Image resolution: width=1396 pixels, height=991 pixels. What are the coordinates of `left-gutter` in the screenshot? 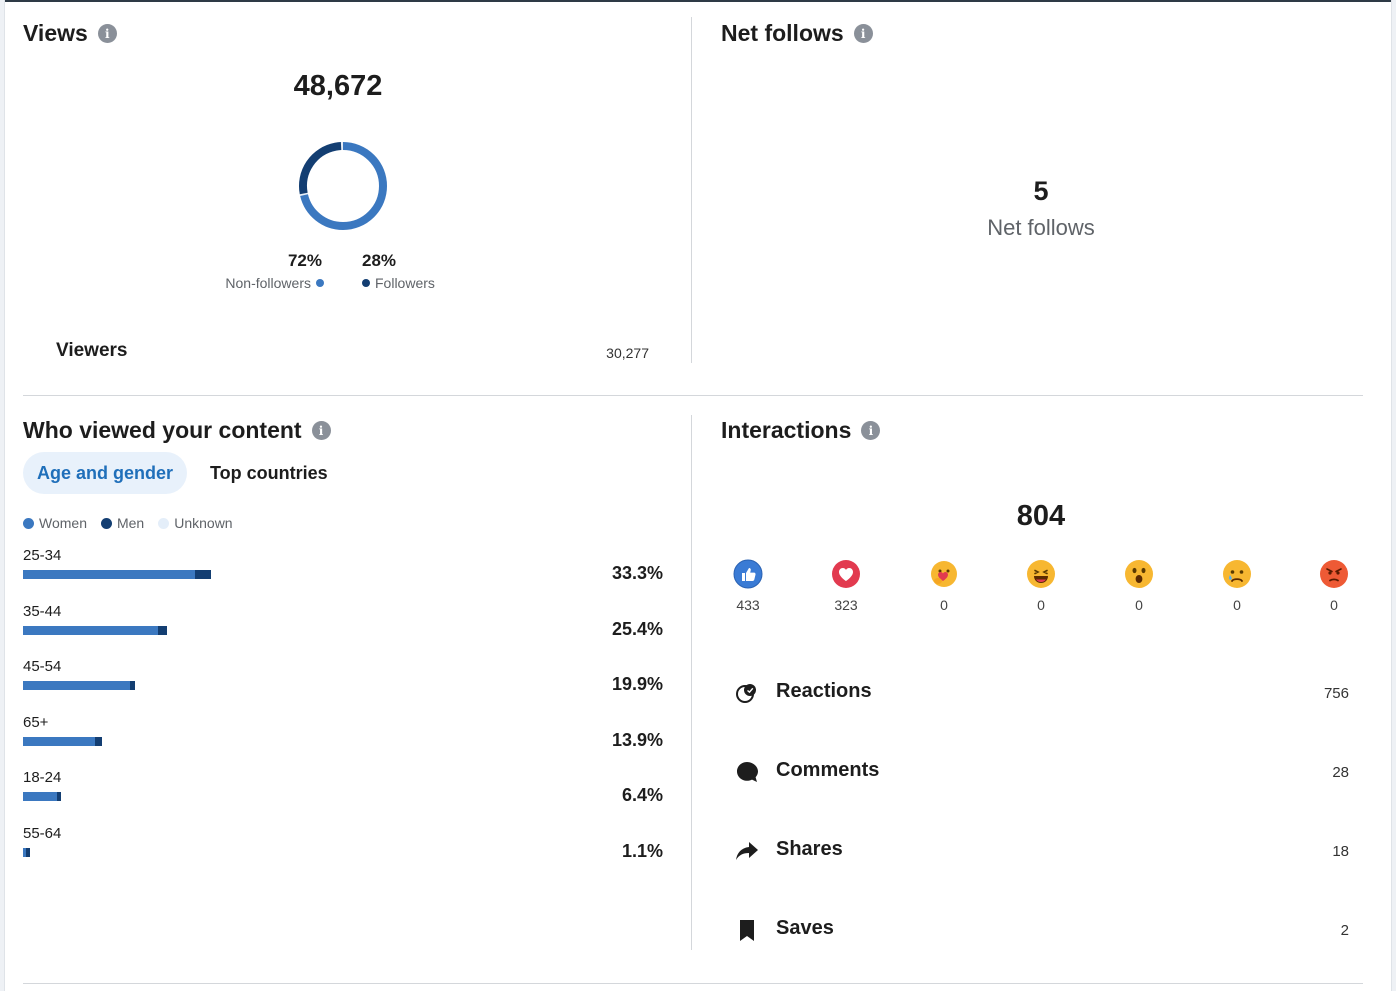 It's located at (2, 495).